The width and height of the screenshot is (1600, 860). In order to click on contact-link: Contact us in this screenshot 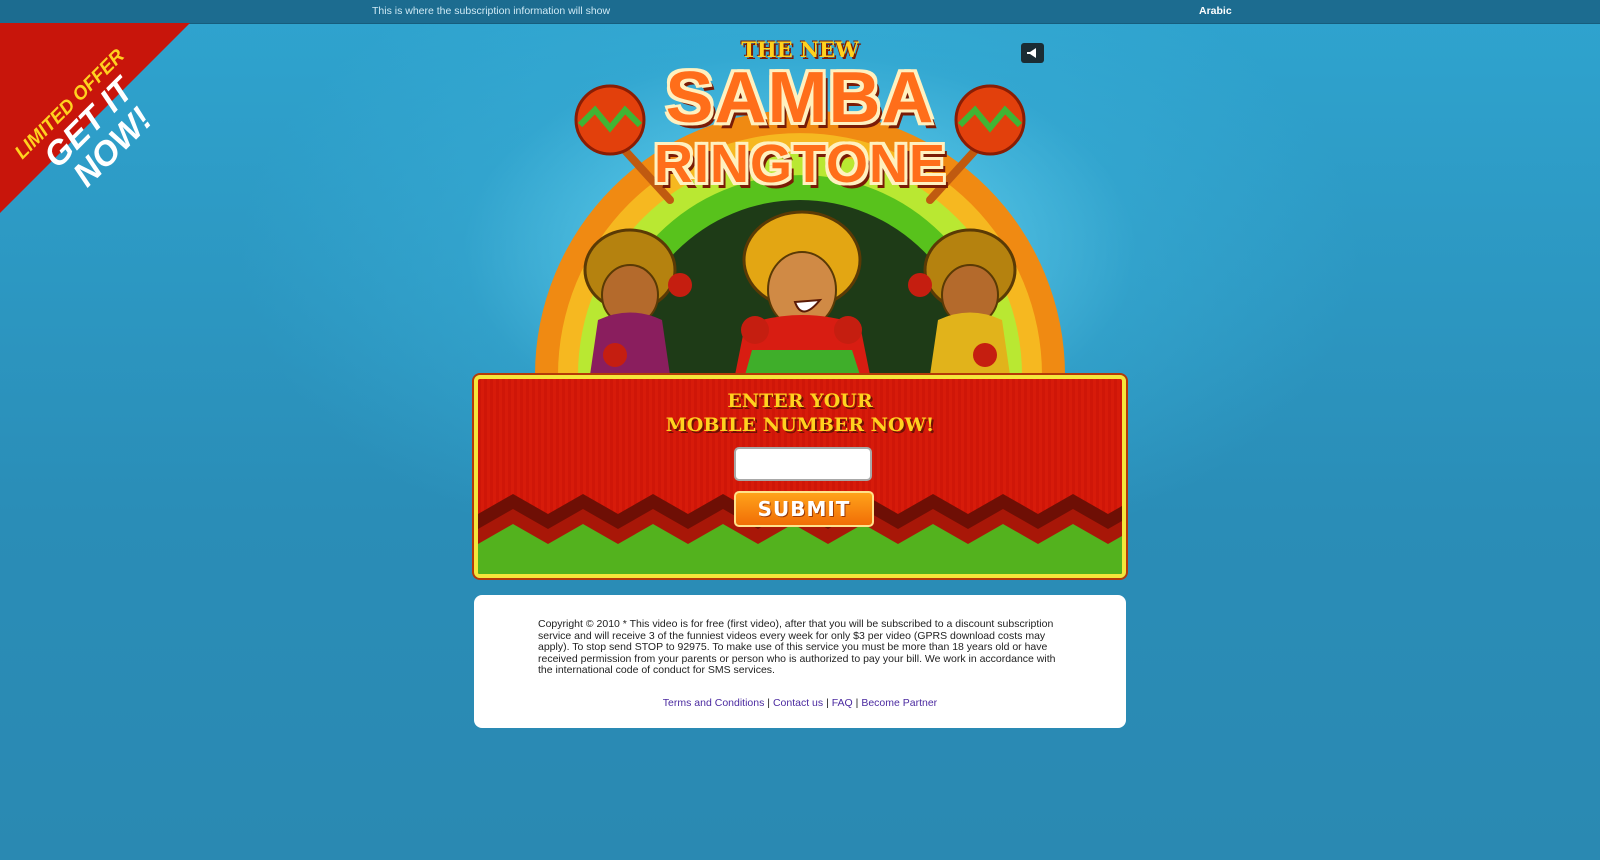, I will do `click(798, 703)`.